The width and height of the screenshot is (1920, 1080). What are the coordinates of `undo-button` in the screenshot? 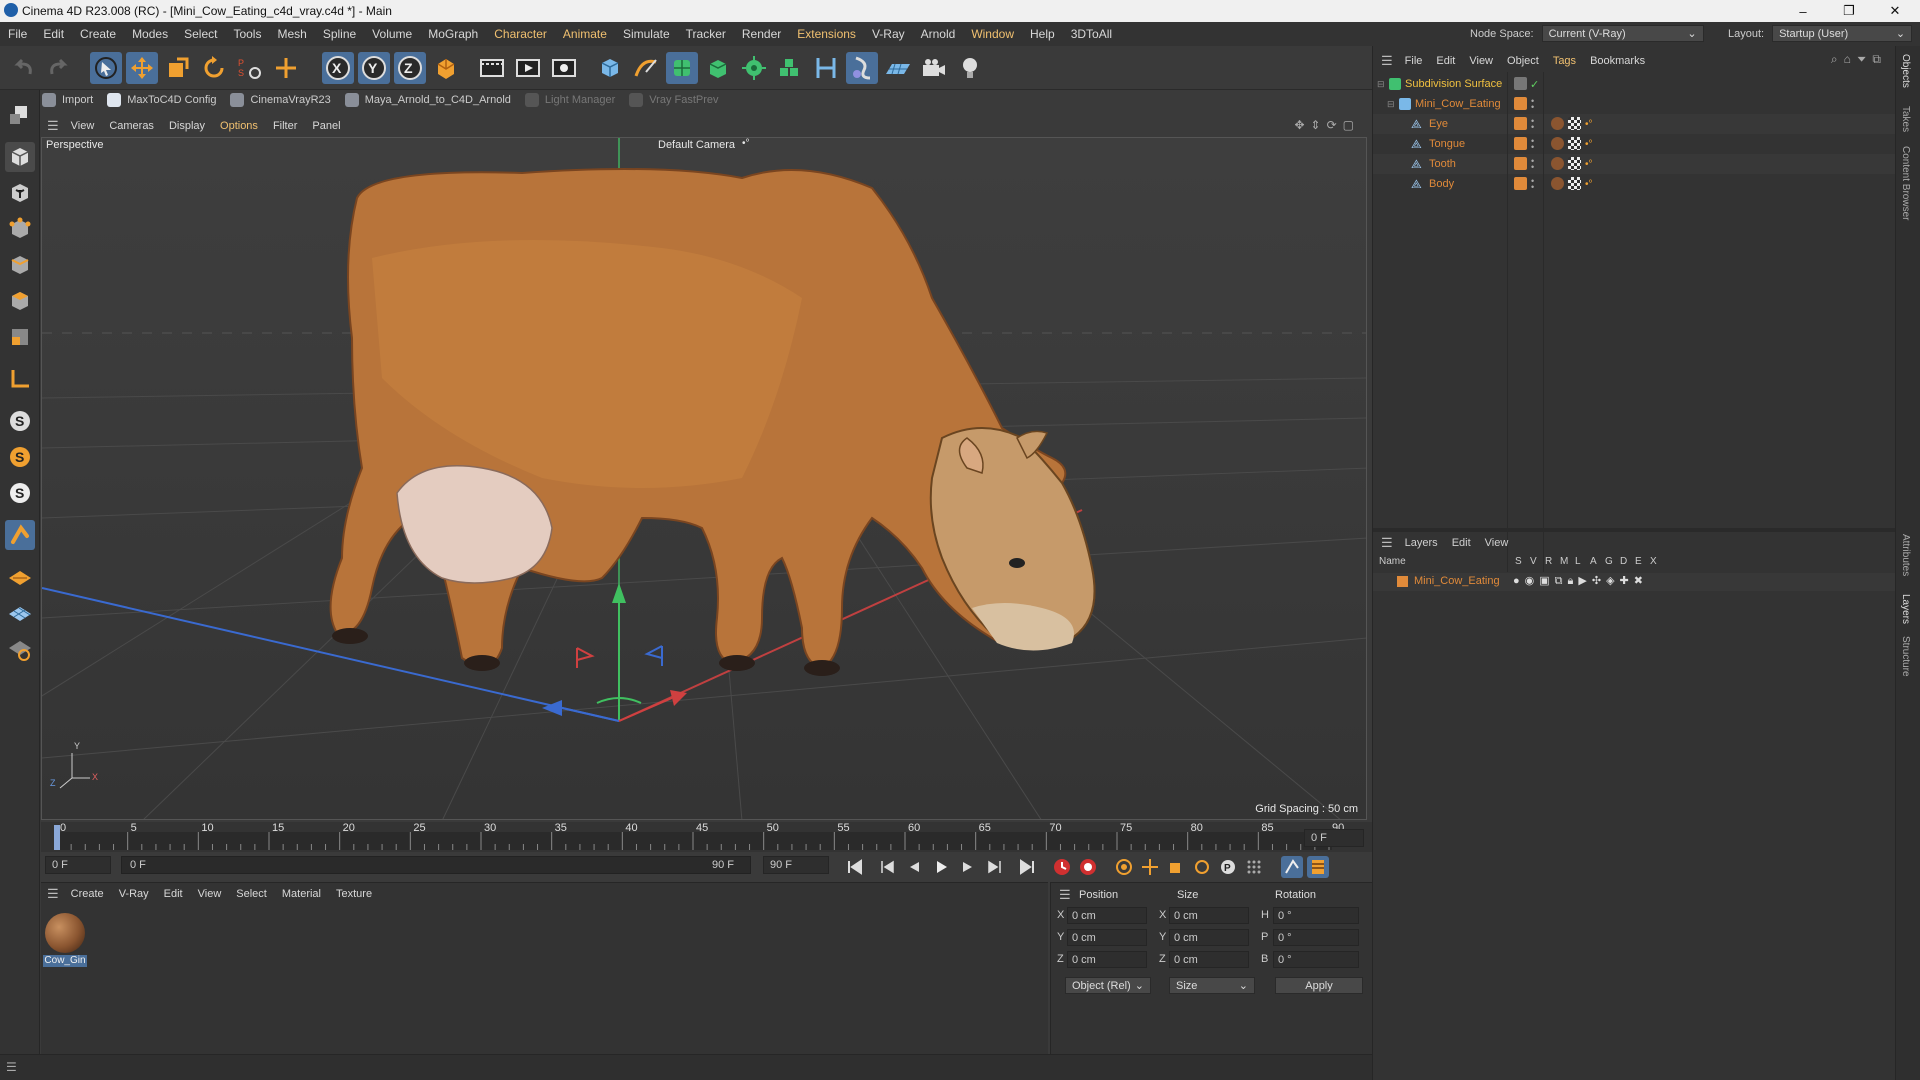 It's located at (24, 68).